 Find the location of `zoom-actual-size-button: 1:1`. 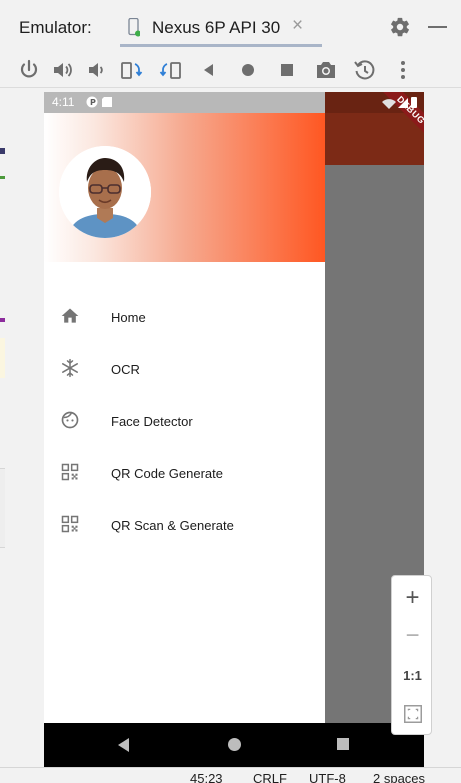

zoom-actual-size-button: 1:1 is located at coordinates (412, 676).